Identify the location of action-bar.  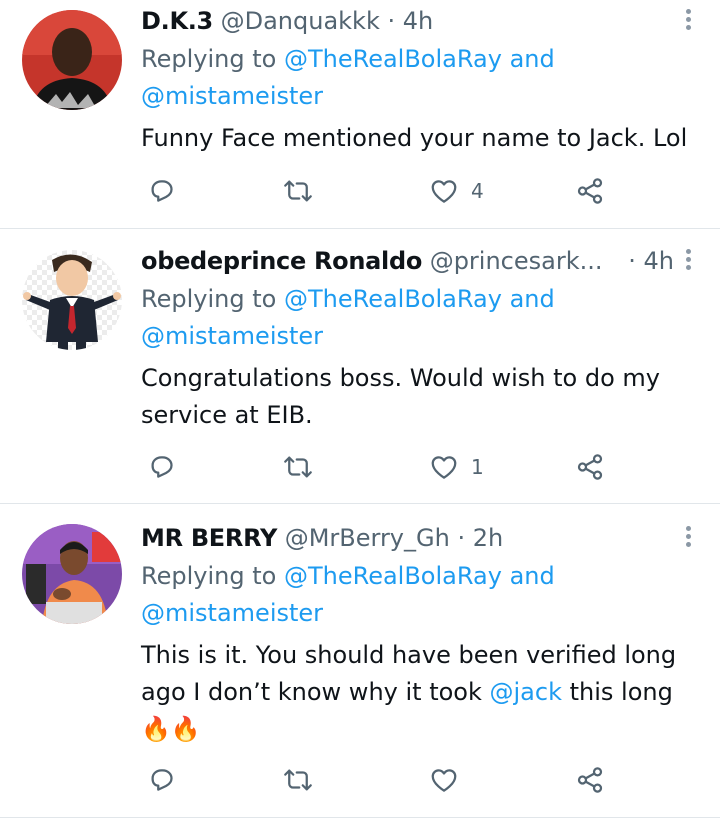
(381, 780).